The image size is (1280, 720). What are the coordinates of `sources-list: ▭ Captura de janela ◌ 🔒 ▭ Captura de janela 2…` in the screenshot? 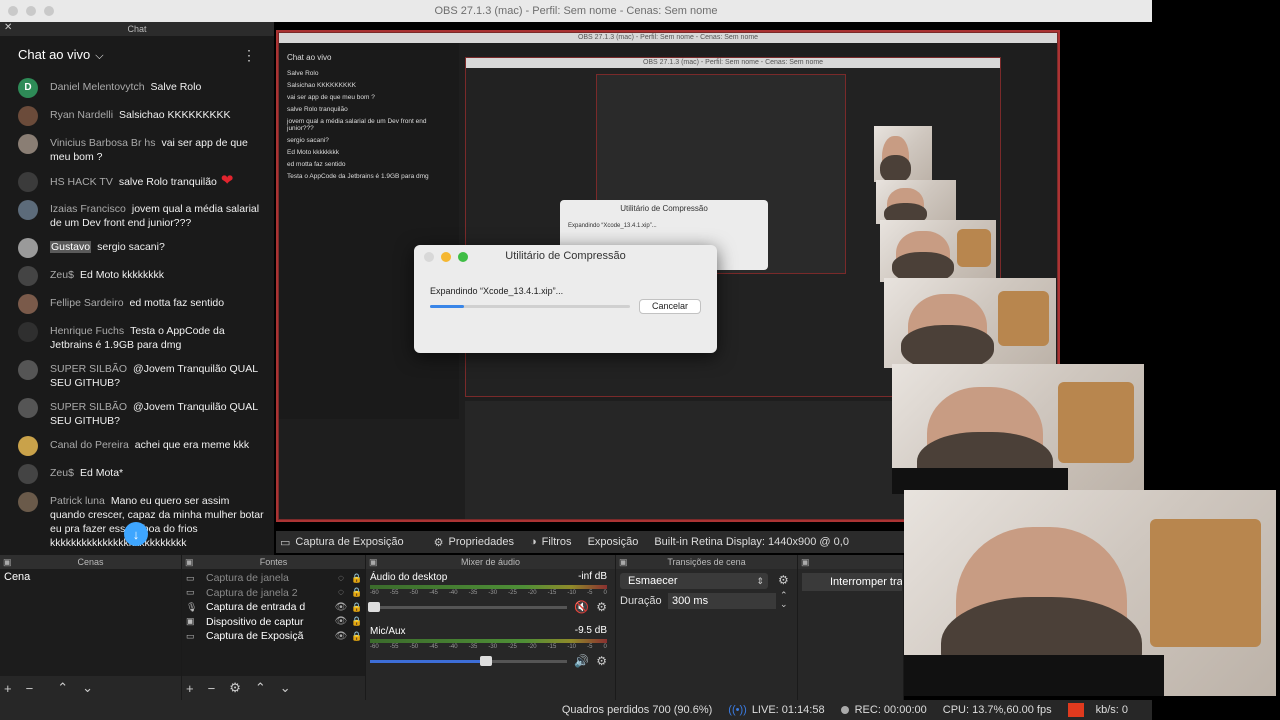 It's located at (273, 622).